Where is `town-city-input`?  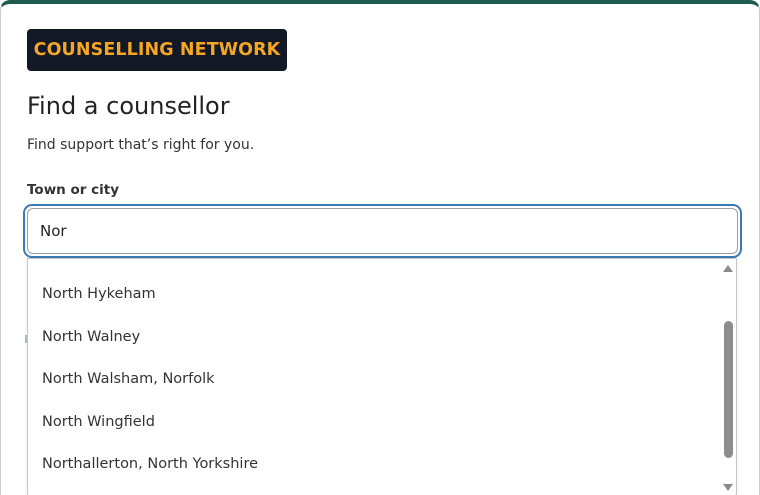 town-city-input is located at coordinates (382, 231).